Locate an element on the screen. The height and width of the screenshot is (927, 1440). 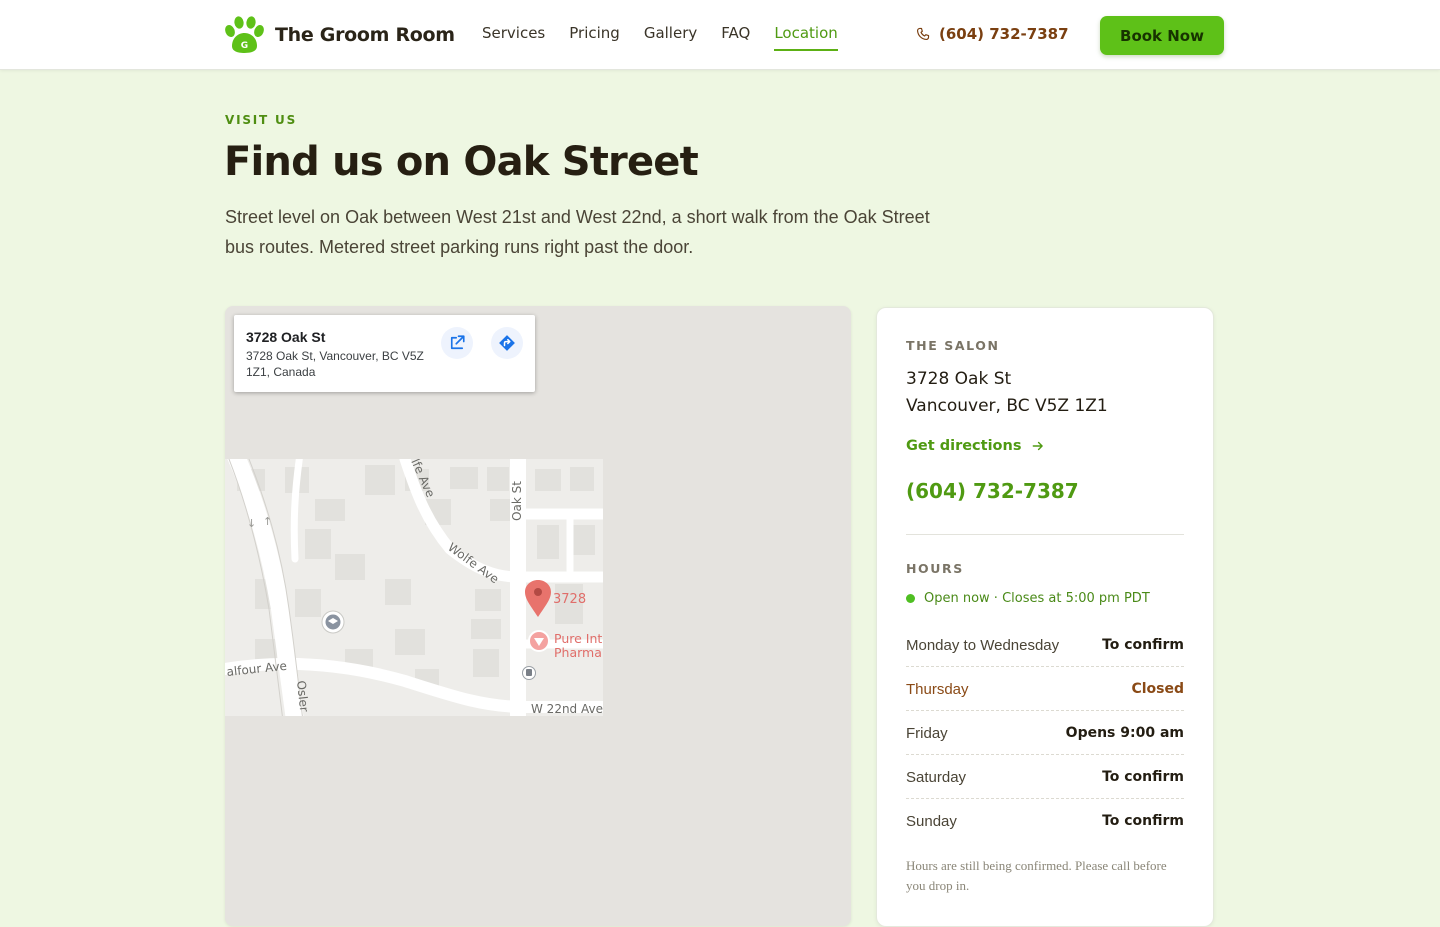
hours-day: Thursday is located at coordinates (937, 689).